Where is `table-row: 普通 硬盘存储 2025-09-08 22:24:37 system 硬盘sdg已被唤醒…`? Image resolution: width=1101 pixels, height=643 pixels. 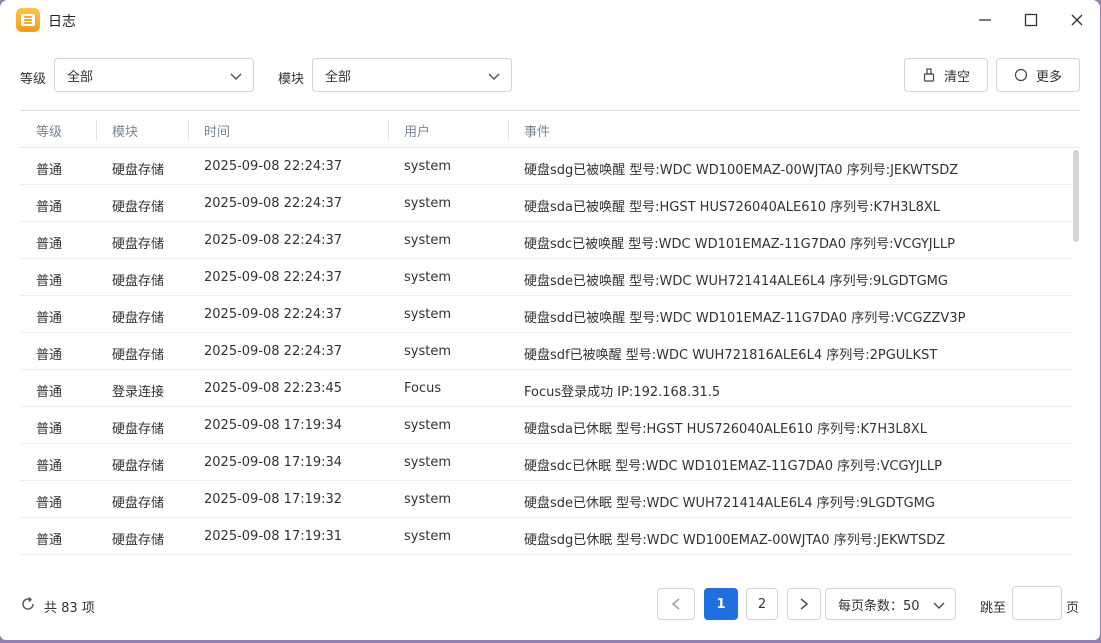 table-row: 普通 硬盘存储 2025-09-08 22:24:37 system 硬盘sdg已被唤醒… is located at coordinates (546, 166).